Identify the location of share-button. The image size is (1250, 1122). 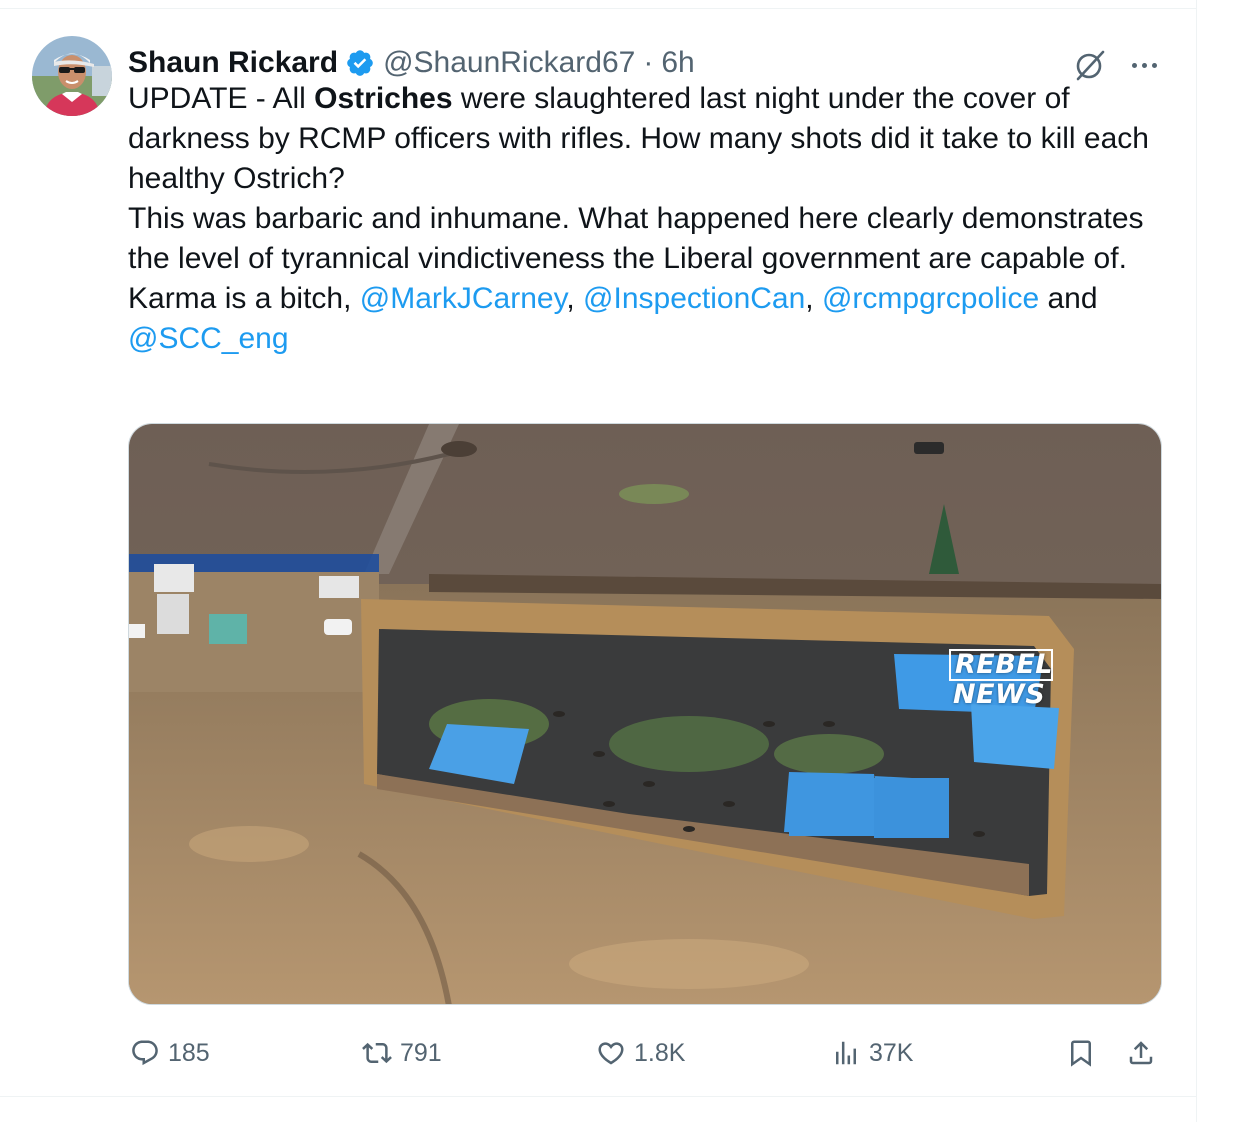
(1141, 1053).